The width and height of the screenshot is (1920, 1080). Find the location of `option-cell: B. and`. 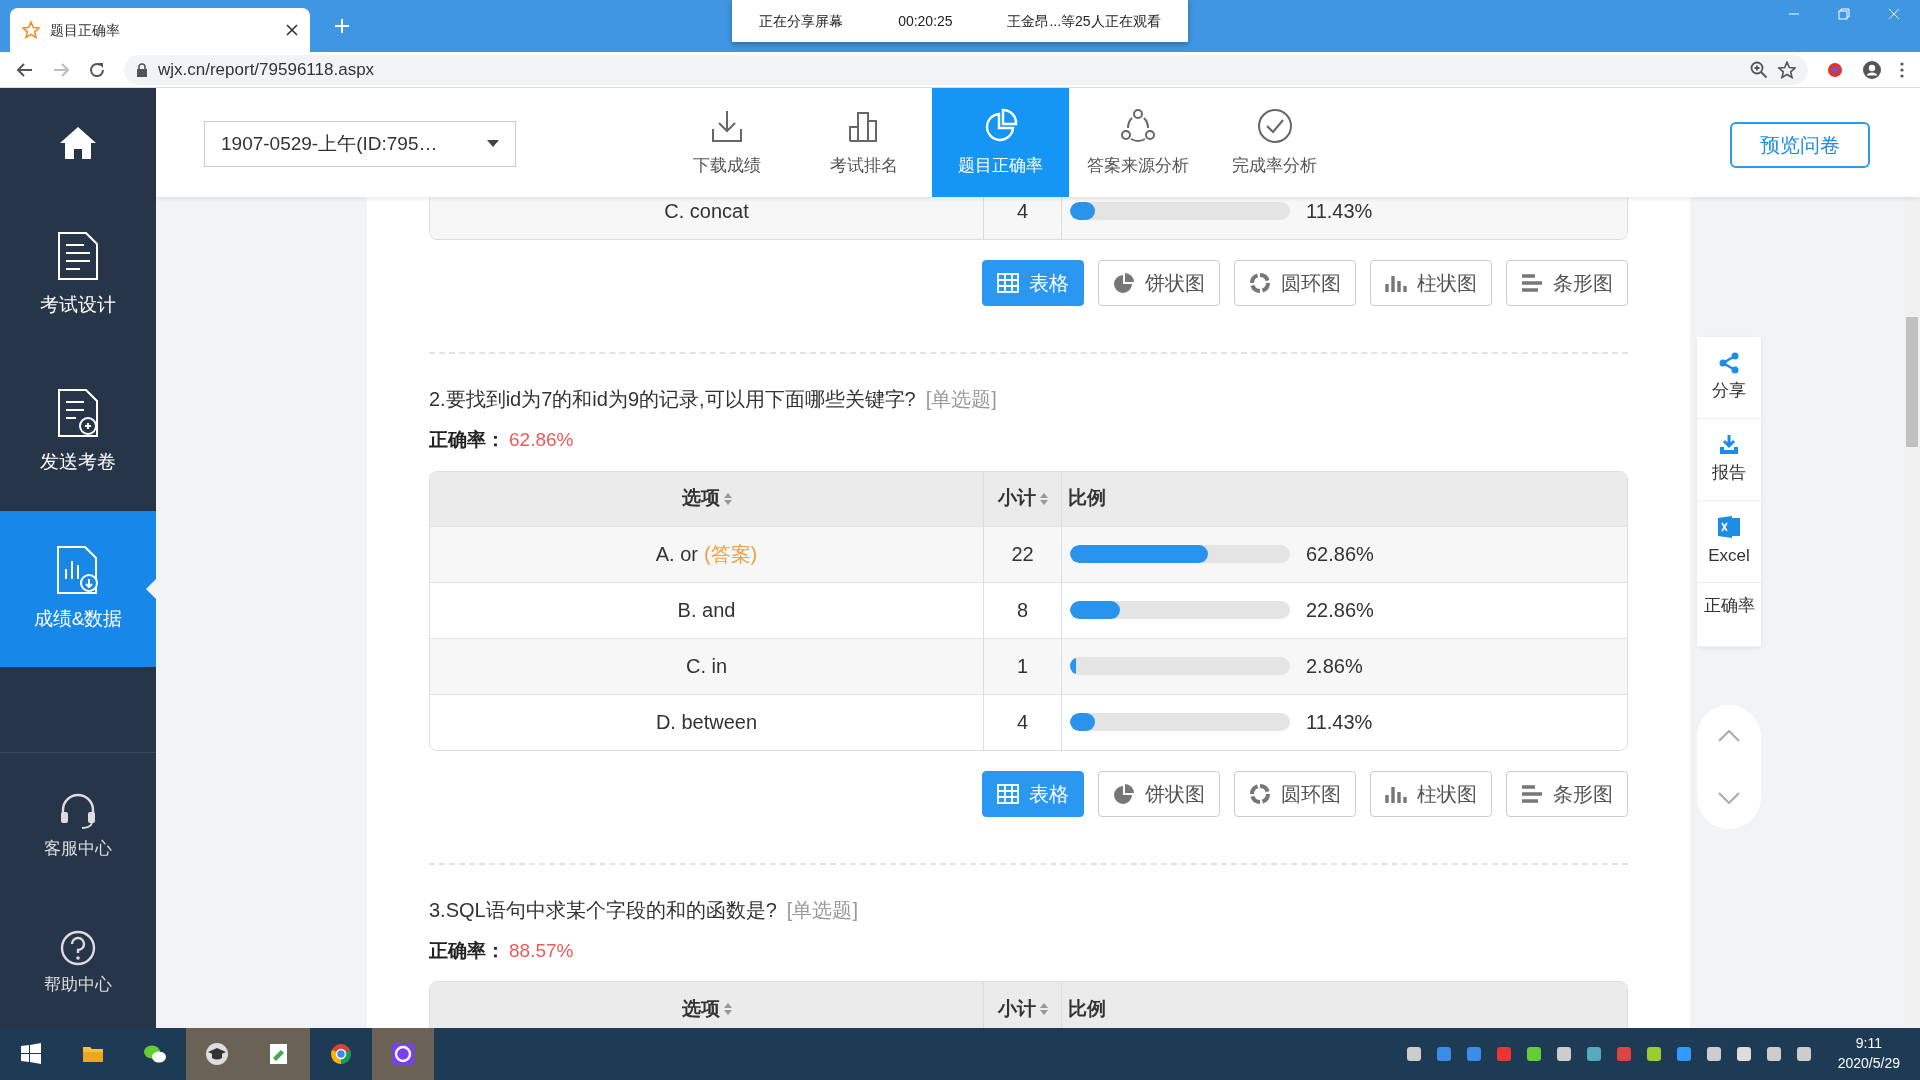

option-cell: B. and is located at coordinates (707, 610).